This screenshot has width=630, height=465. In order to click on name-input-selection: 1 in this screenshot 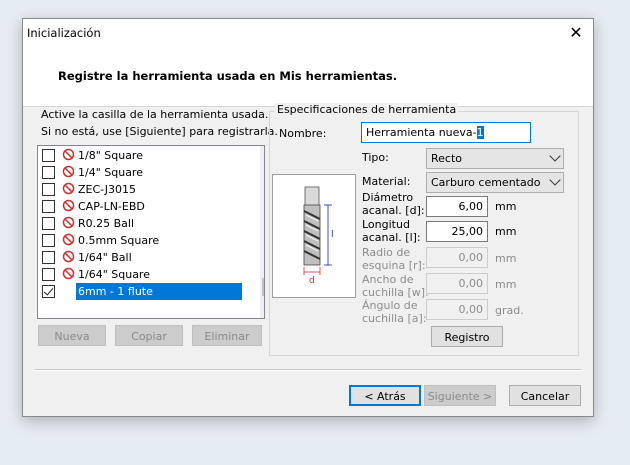, I will do `click(480, 132)`.